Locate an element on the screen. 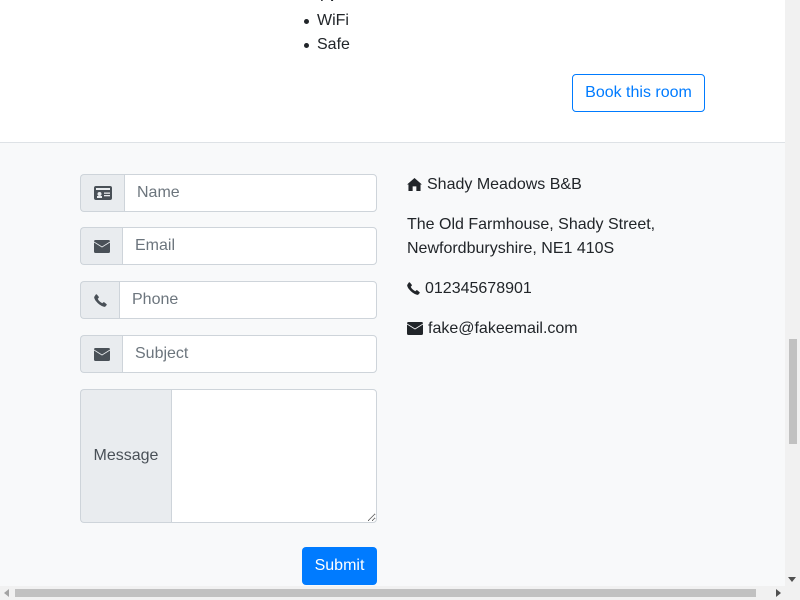 The height and width of the screenshot is (600, 800). phone-input-group is located at coordinates (228, 300).